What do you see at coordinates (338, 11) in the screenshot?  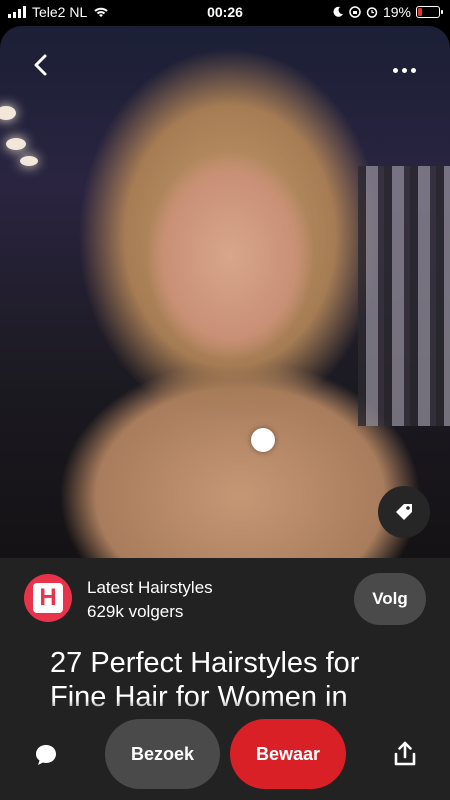 I see `moon-icon` at bounding box center [338, 11].